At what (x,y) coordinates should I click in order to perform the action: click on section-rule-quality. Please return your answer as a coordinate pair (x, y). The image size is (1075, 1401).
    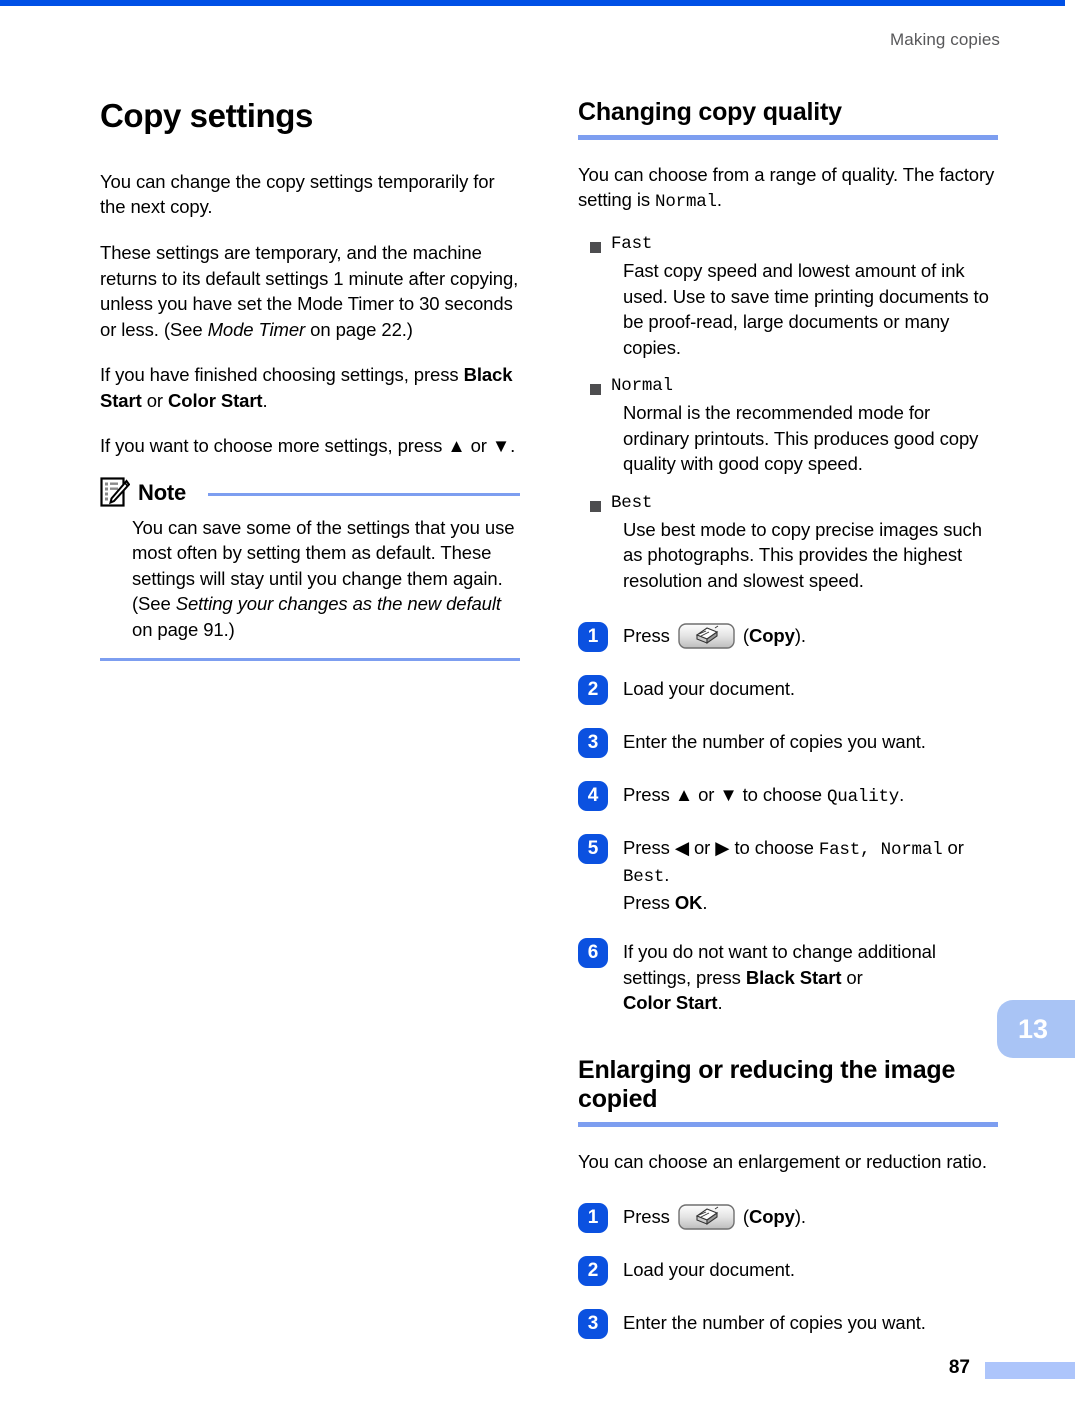
    Looking at the image, I should click on (788, 137).